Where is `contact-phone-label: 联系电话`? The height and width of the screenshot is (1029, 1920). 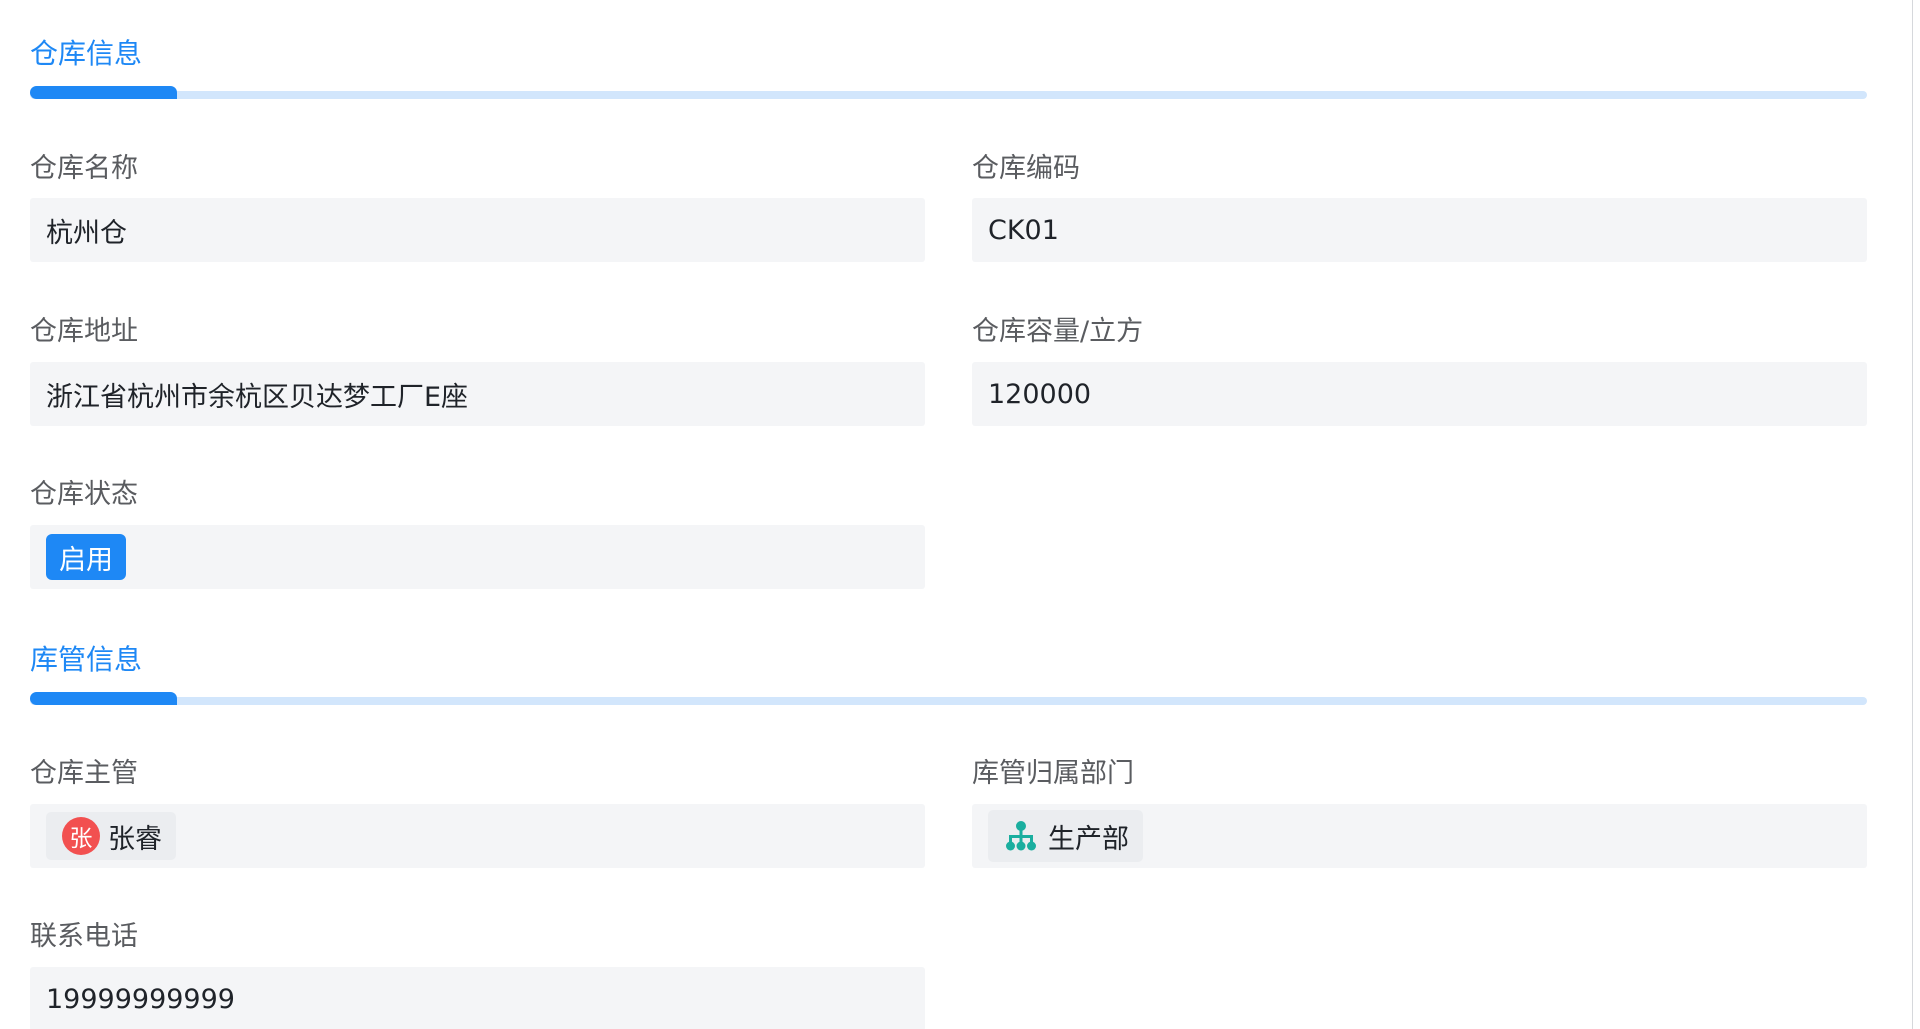
contact-phone-label: 联系电话 is located at coordinates (84, 936).